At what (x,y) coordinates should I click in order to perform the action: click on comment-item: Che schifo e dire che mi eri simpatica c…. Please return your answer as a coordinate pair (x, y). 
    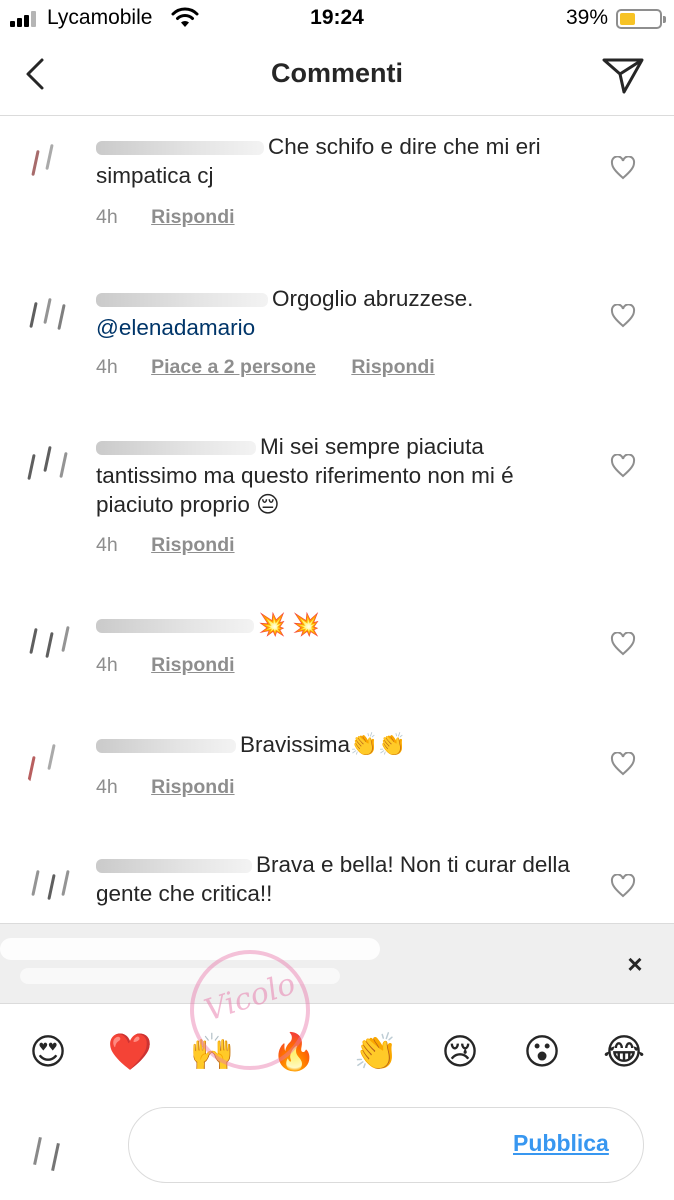
    Looking at the image, I should click on (337, 191).